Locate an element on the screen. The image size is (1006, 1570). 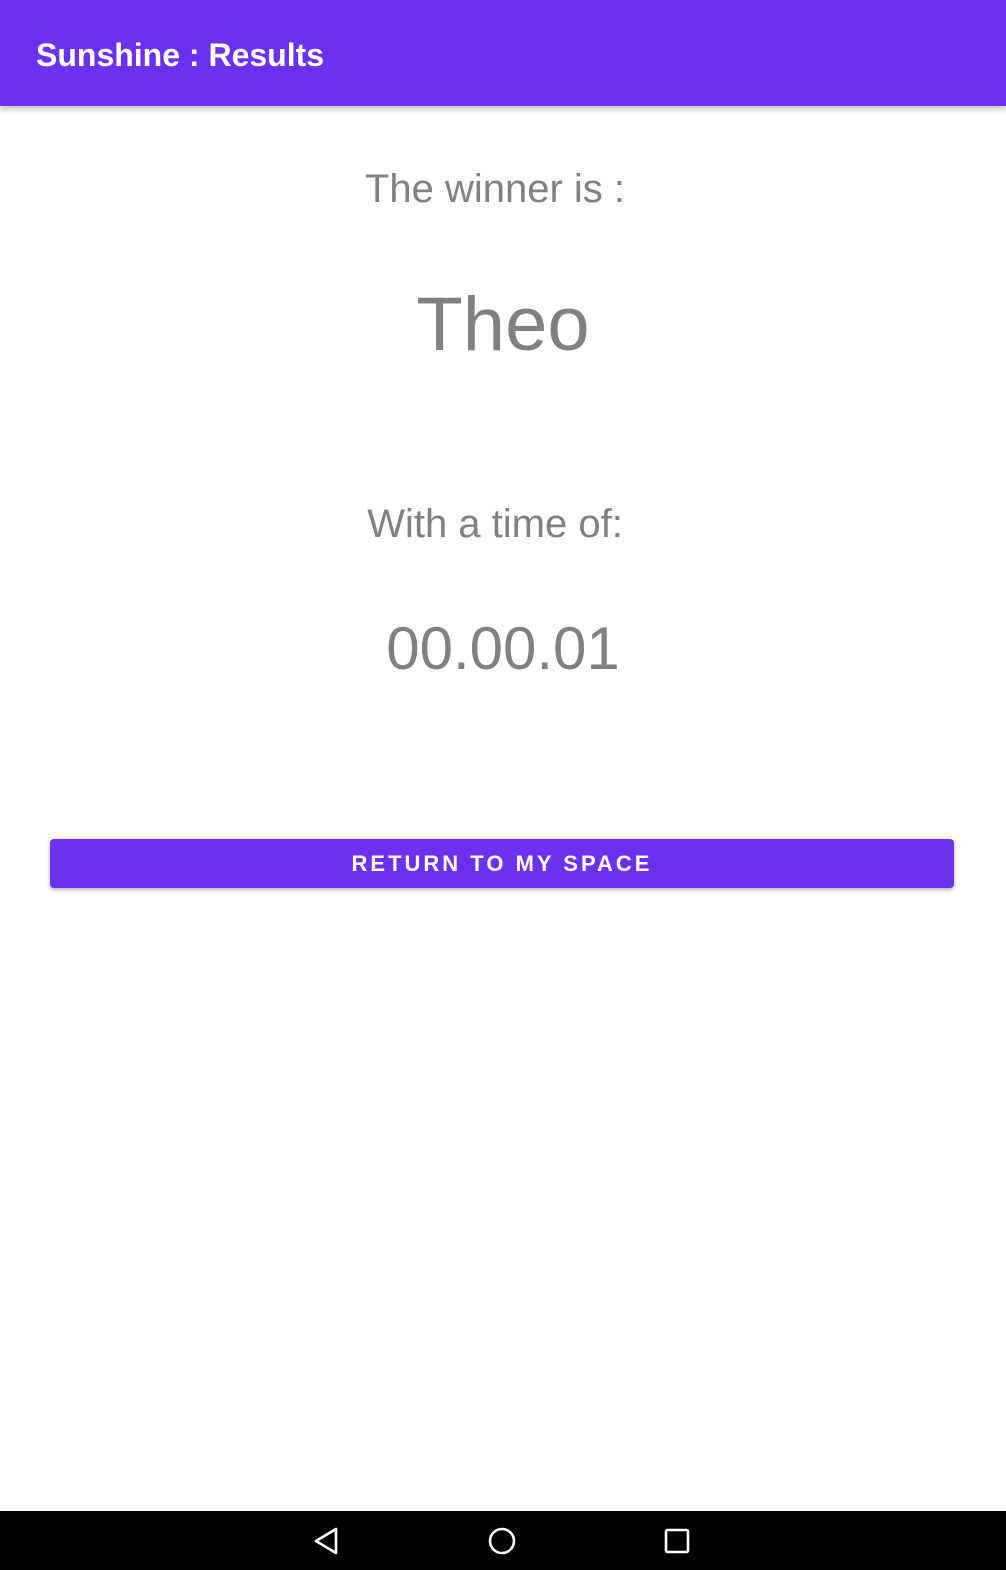
app-bar: Sunshine : Results is located at coordinates (503, 53).